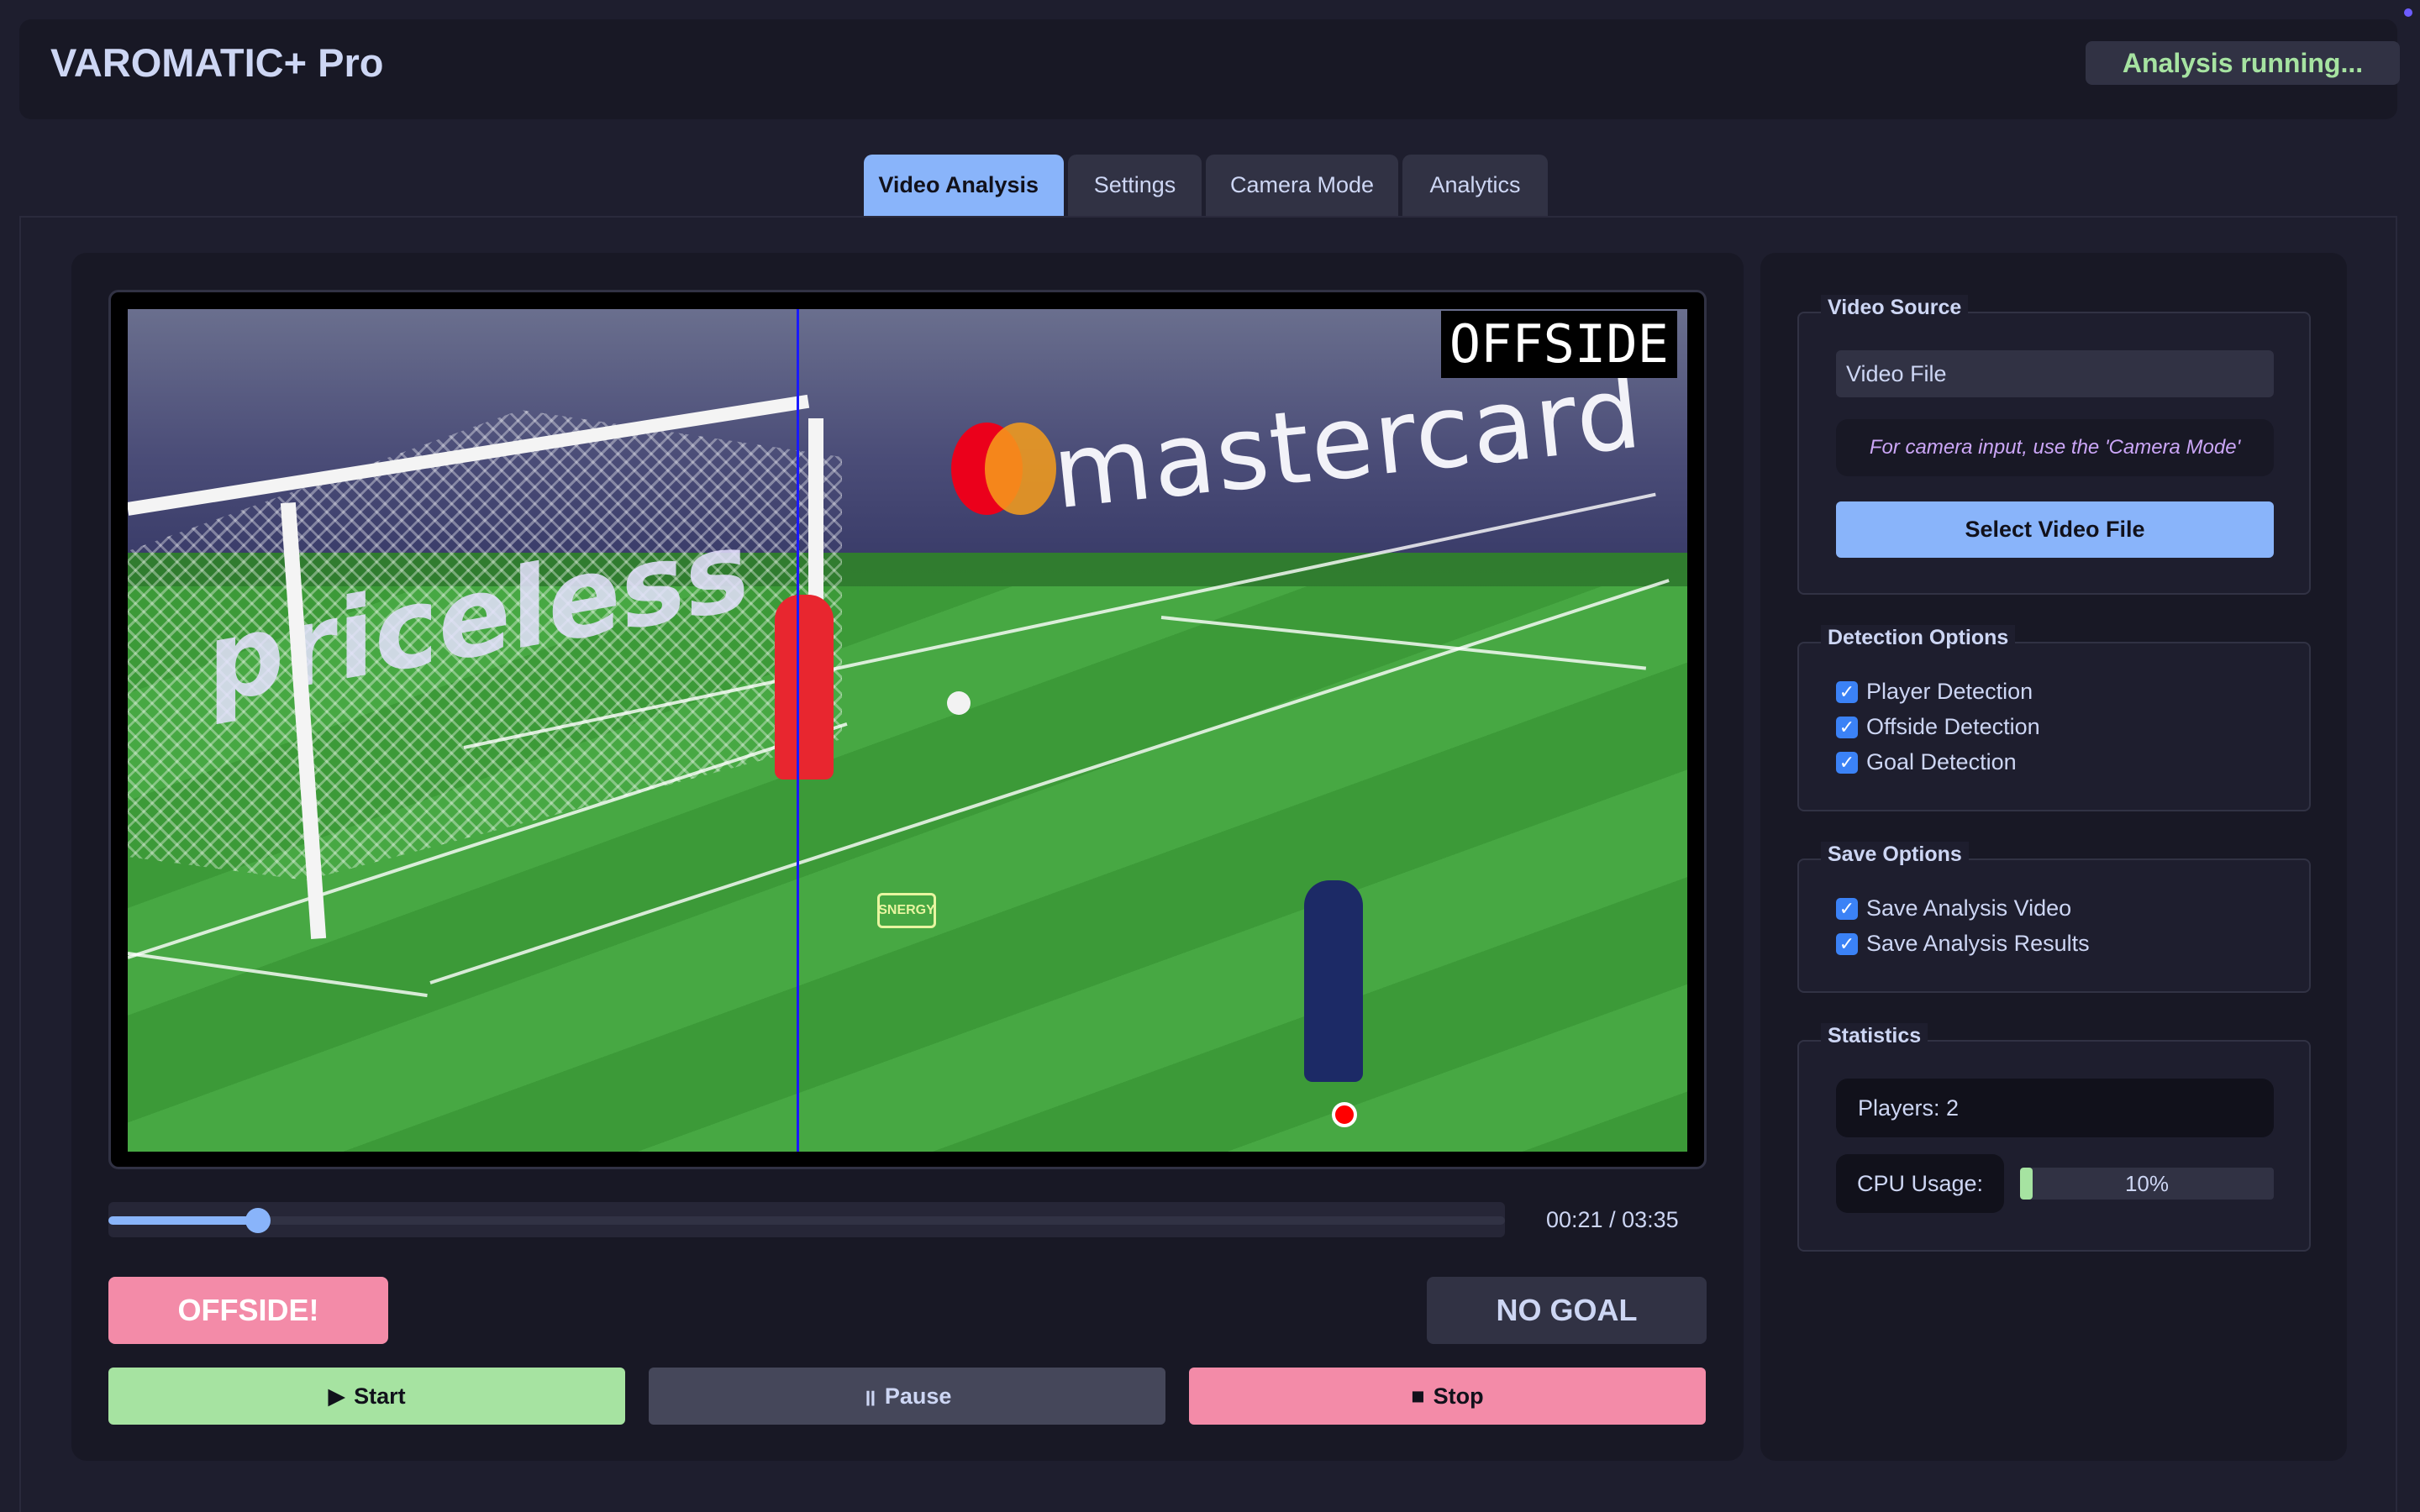 The image size is (2420, 1512). What do you see at coordinates (380, 1396) in the screenshot?
I see `start-label: Start` at bounding box center [380, 1396].